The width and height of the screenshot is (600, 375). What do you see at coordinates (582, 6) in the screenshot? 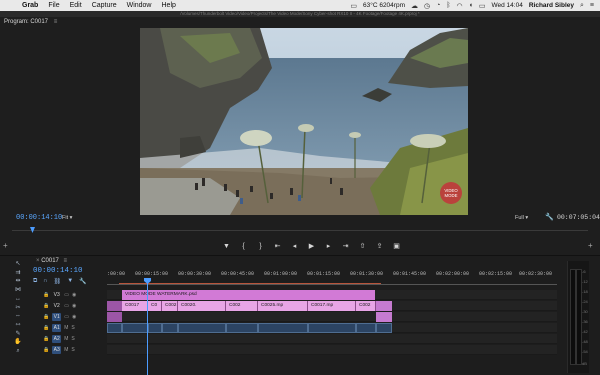
I see `search-icon: ⌕` at bounding box center [582, 6].